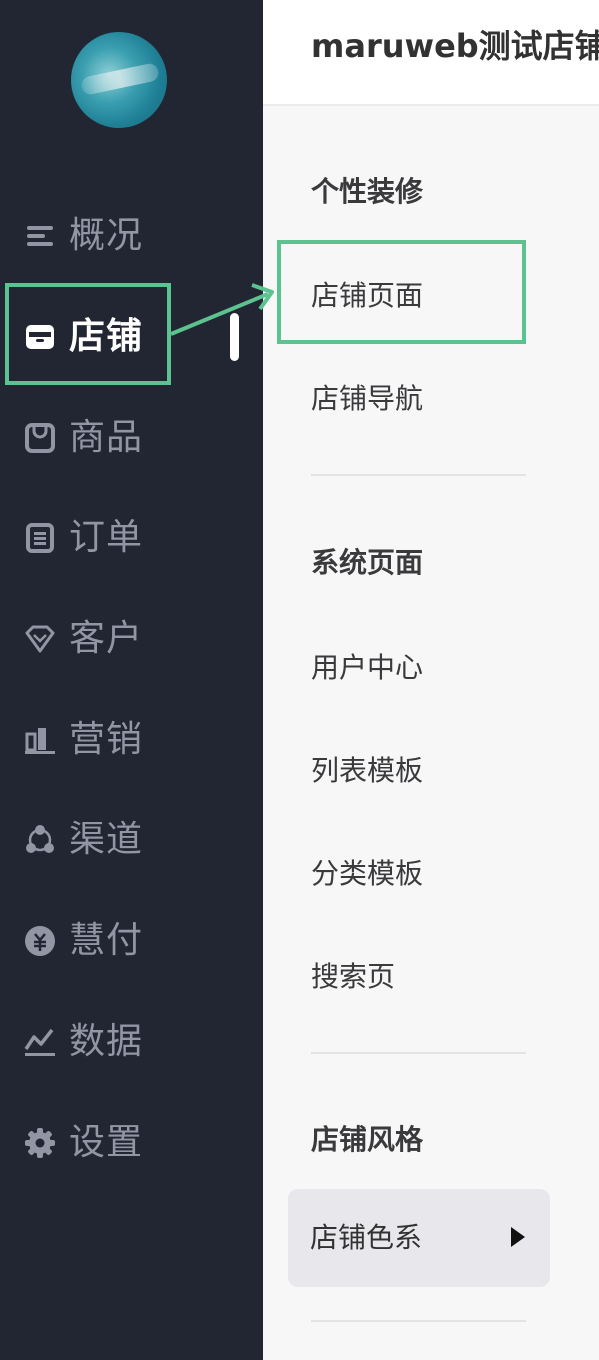 This screenshot has height=1360, width=599. Describe the element at coordinates (106, 739) in the screenshot. I see `sidebar-item-label: 营销` at that location.